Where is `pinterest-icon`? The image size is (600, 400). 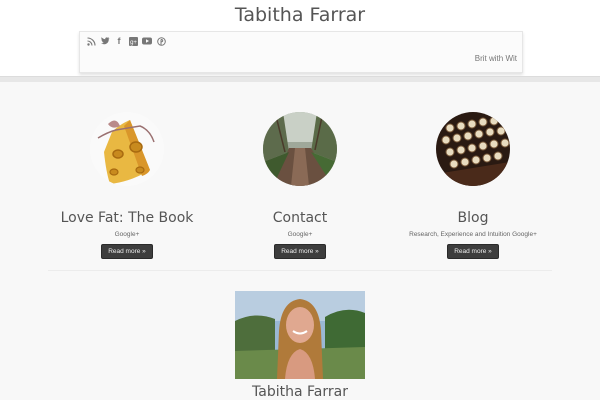 pinterest-icon is located at coordinates (161, 41).